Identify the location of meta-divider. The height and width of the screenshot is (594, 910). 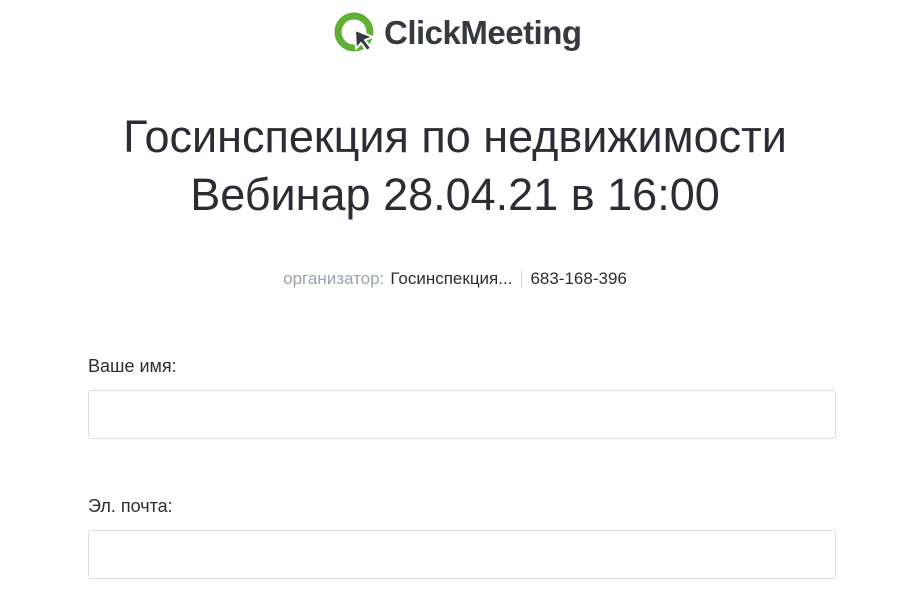
(522, 279).